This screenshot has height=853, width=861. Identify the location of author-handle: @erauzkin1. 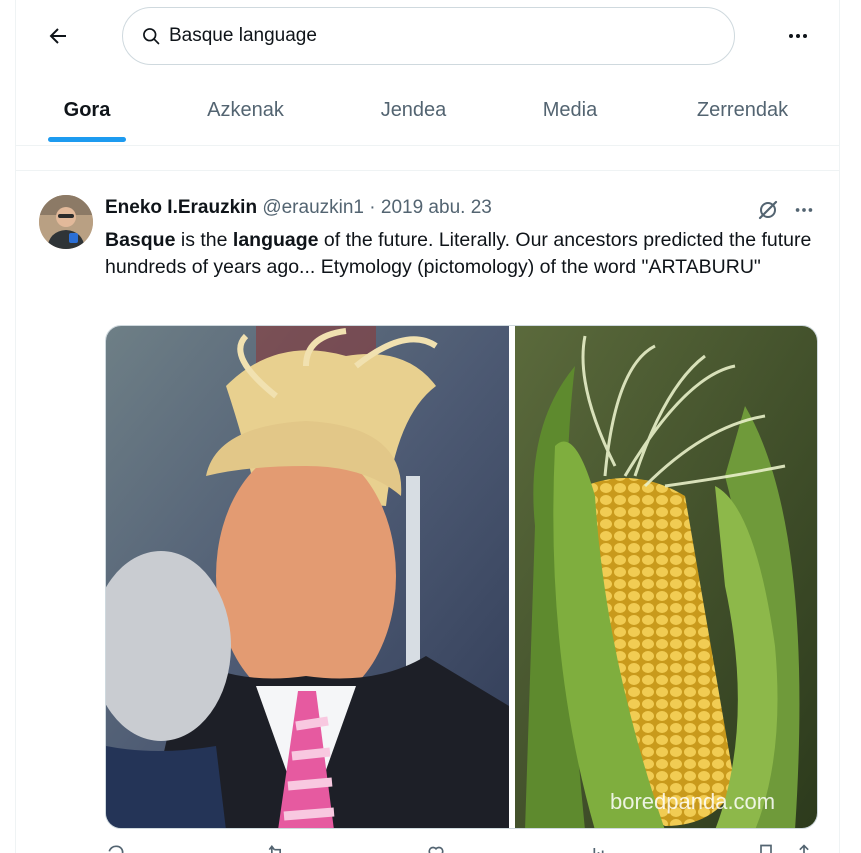
(313, 207).